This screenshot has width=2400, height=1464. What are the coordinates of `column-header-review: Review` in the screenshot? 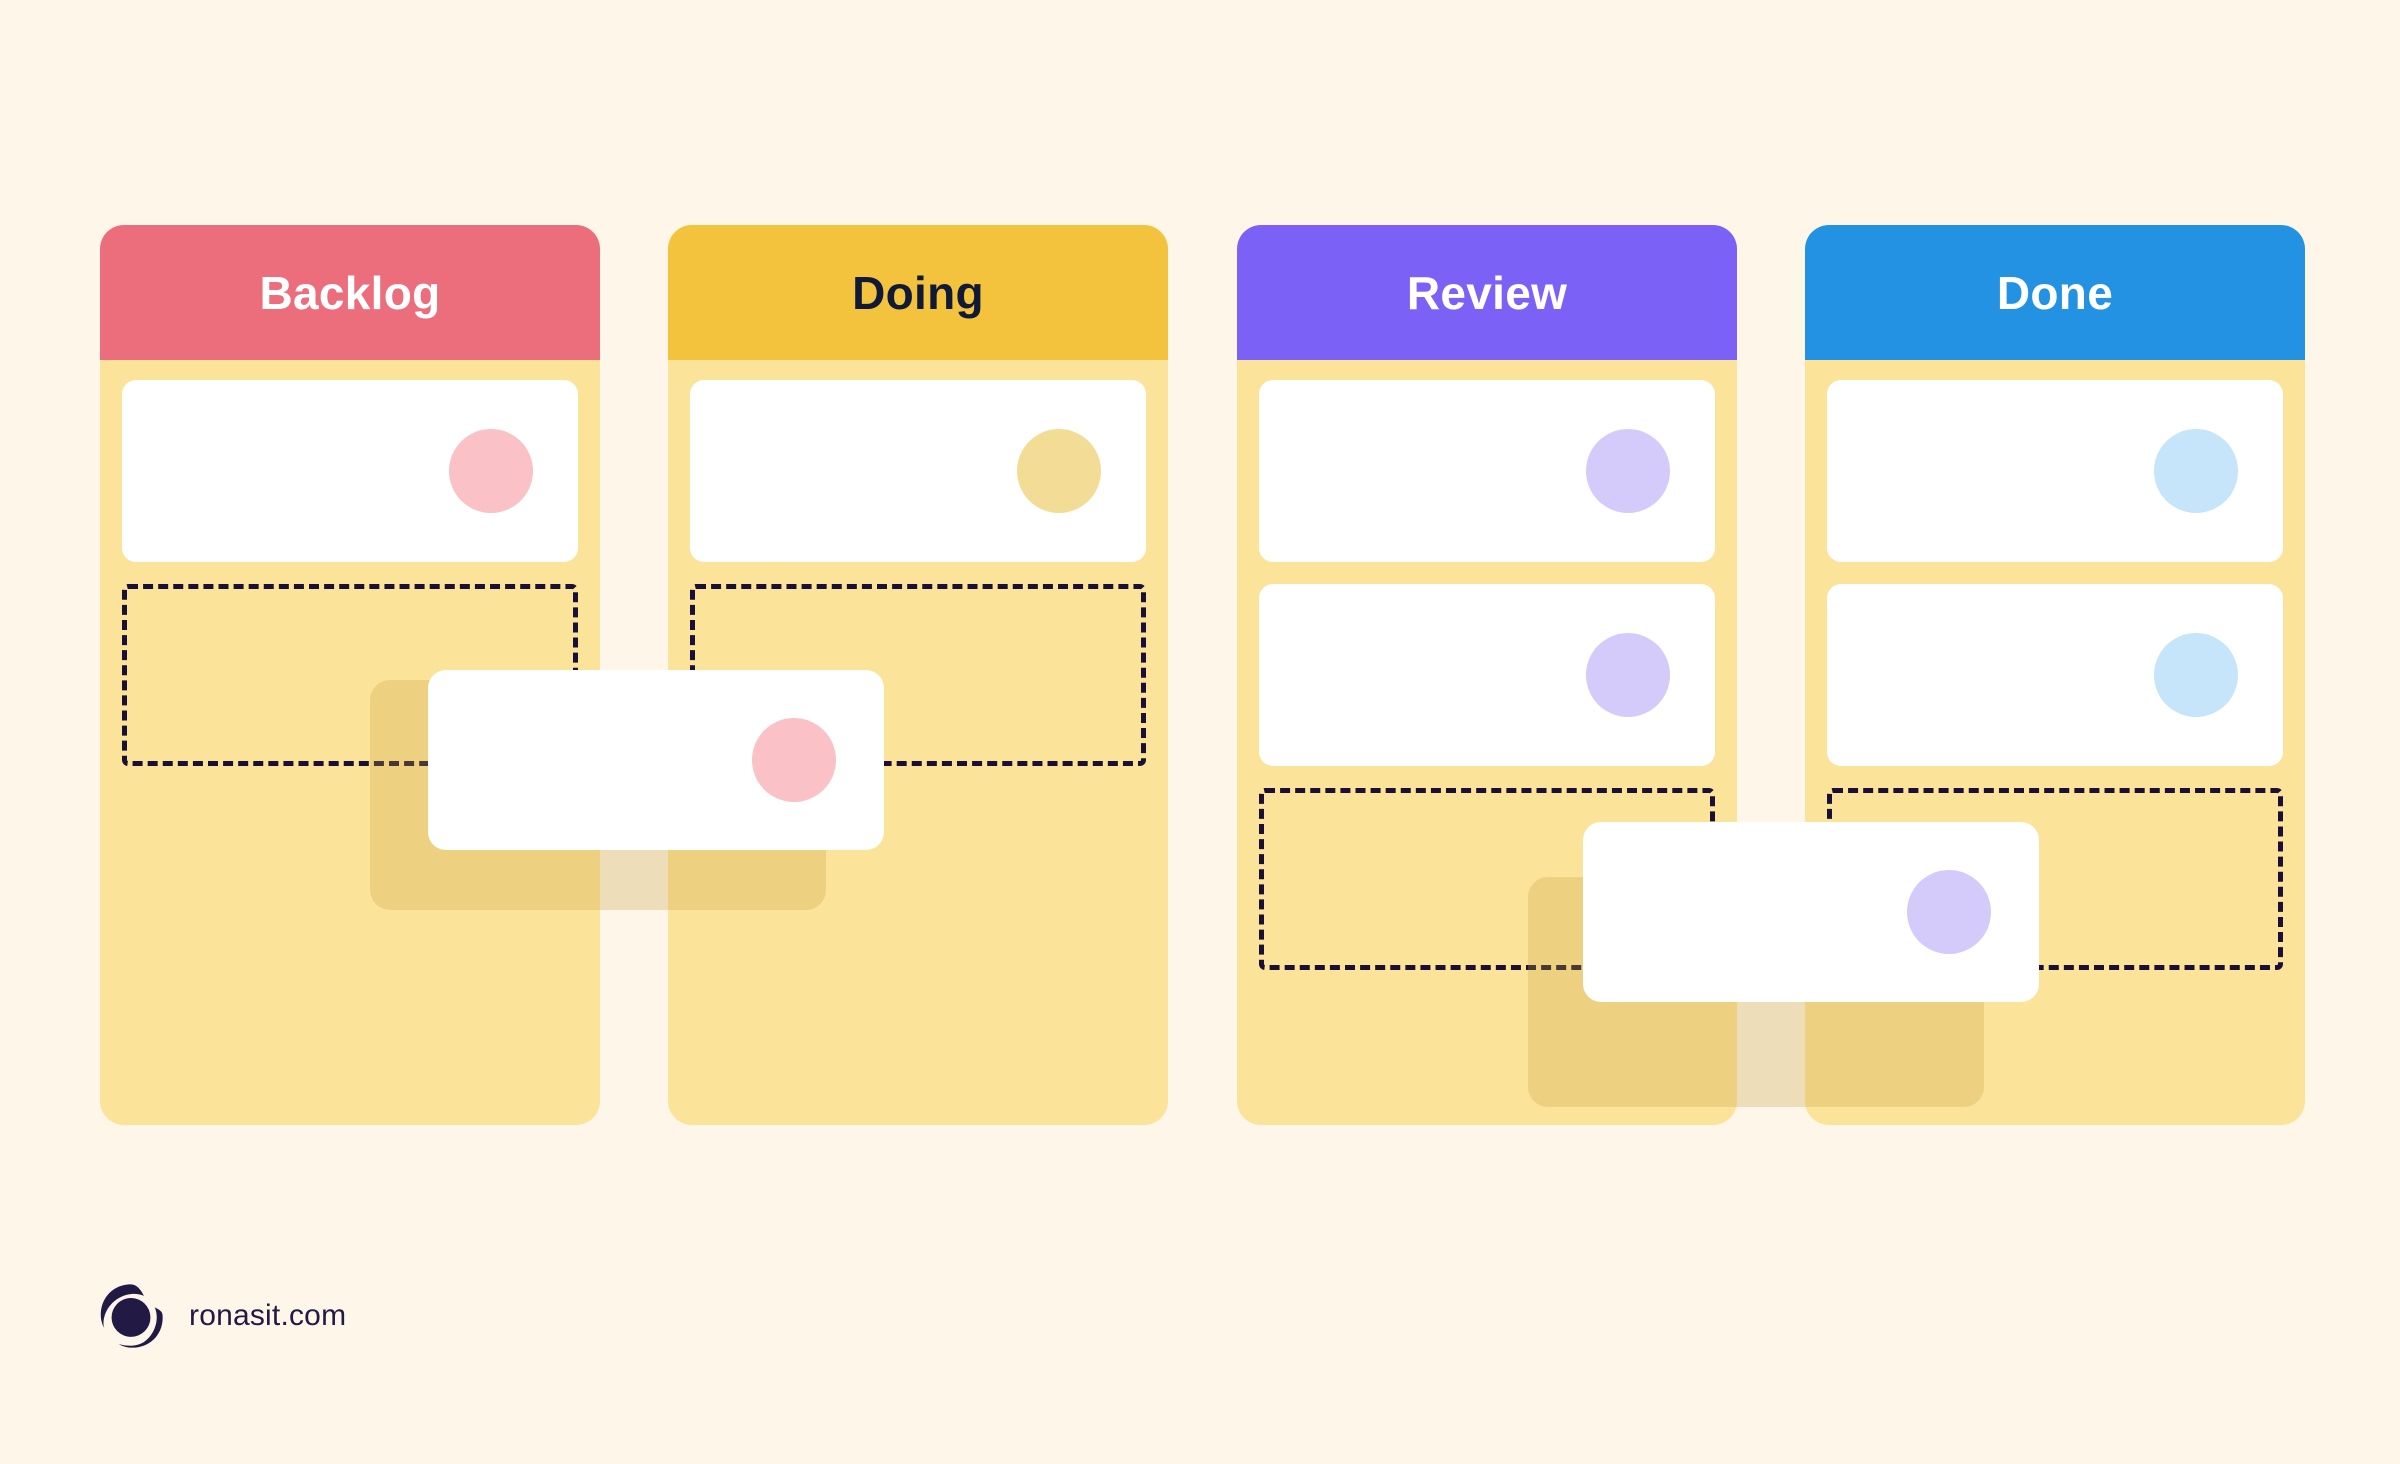 It's located at (1487, 292).